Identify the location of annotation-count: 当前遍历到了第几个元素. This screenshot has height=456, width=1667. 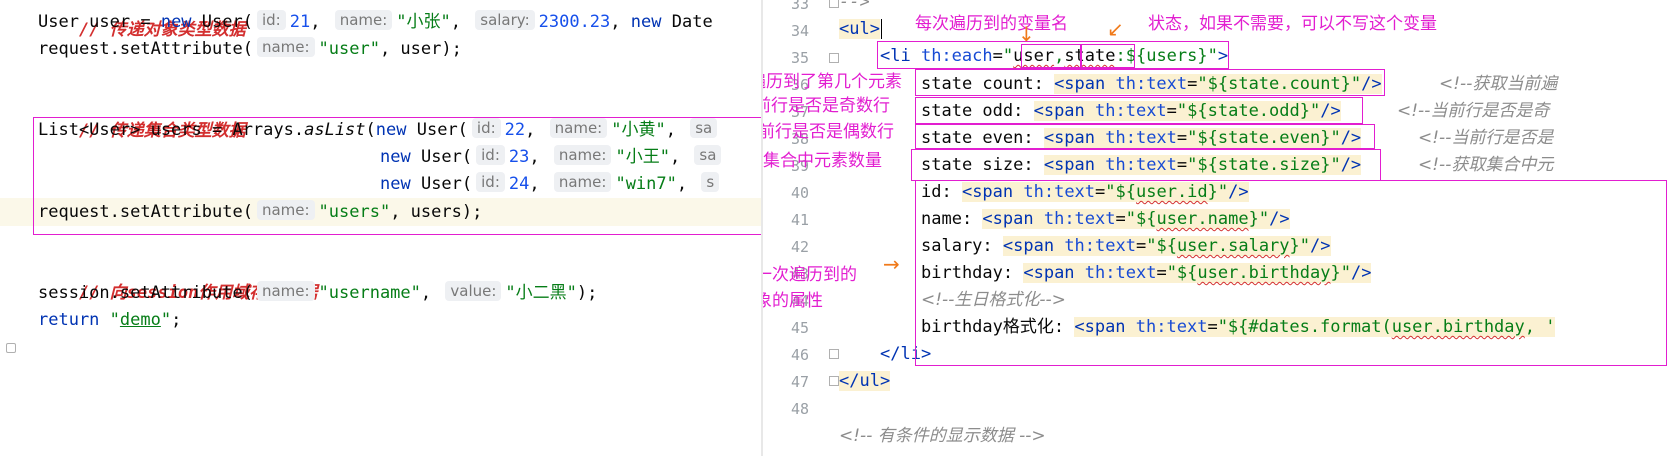
(832, 82).